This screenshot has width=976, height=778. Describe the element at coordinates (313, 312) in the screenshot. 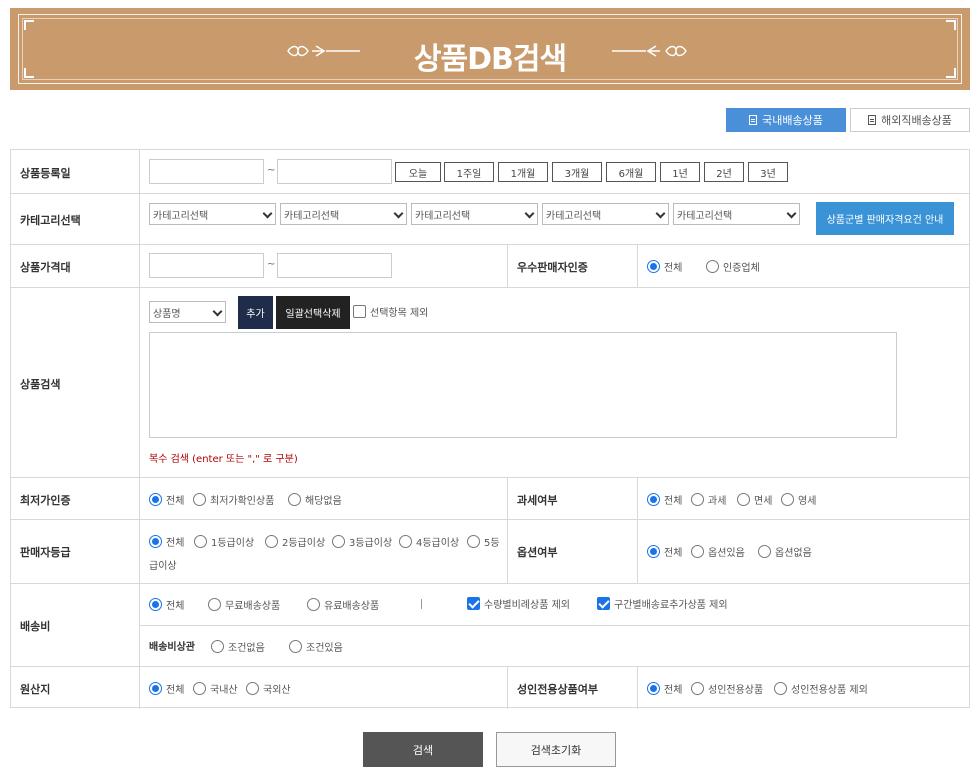

I see `bulk-delete-button: 일괄선택삭제` at that location.